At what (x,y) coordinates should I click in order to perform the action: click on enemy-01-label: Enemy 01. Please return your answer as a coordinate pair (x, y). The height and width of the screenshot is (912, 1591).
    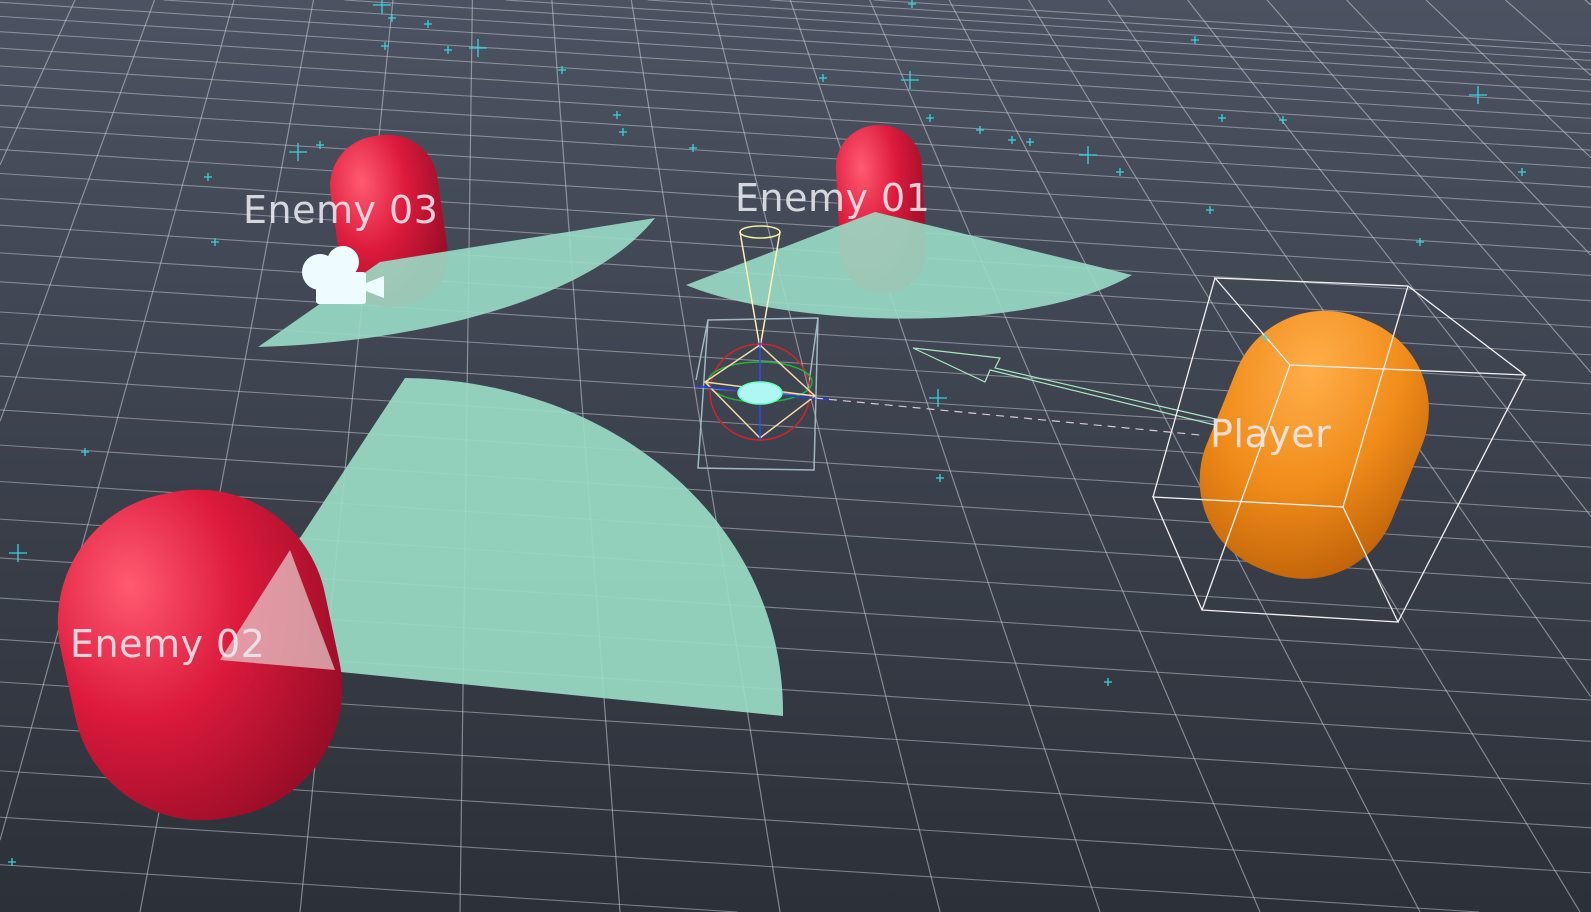
    Looking at the image, I should click on (833, 198).